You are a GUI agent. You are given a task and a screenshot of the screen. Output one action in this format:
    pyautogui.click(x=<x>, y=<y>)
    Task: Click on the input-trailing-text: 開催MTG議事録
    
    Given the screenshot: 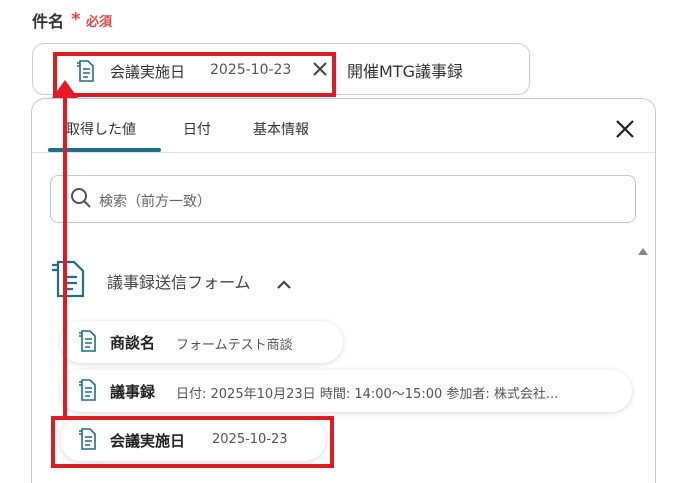 What is the action you would take?
    pyautogui.click(x=405, y=71)
    